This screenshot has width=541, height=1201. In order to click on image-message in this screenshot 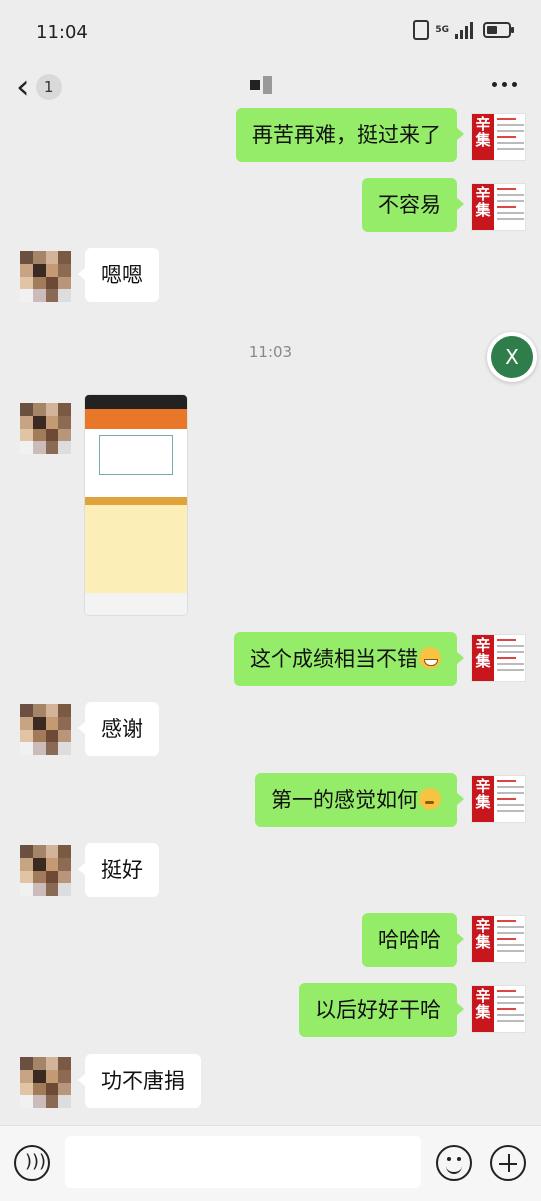, I will do `click(136, 505)`.